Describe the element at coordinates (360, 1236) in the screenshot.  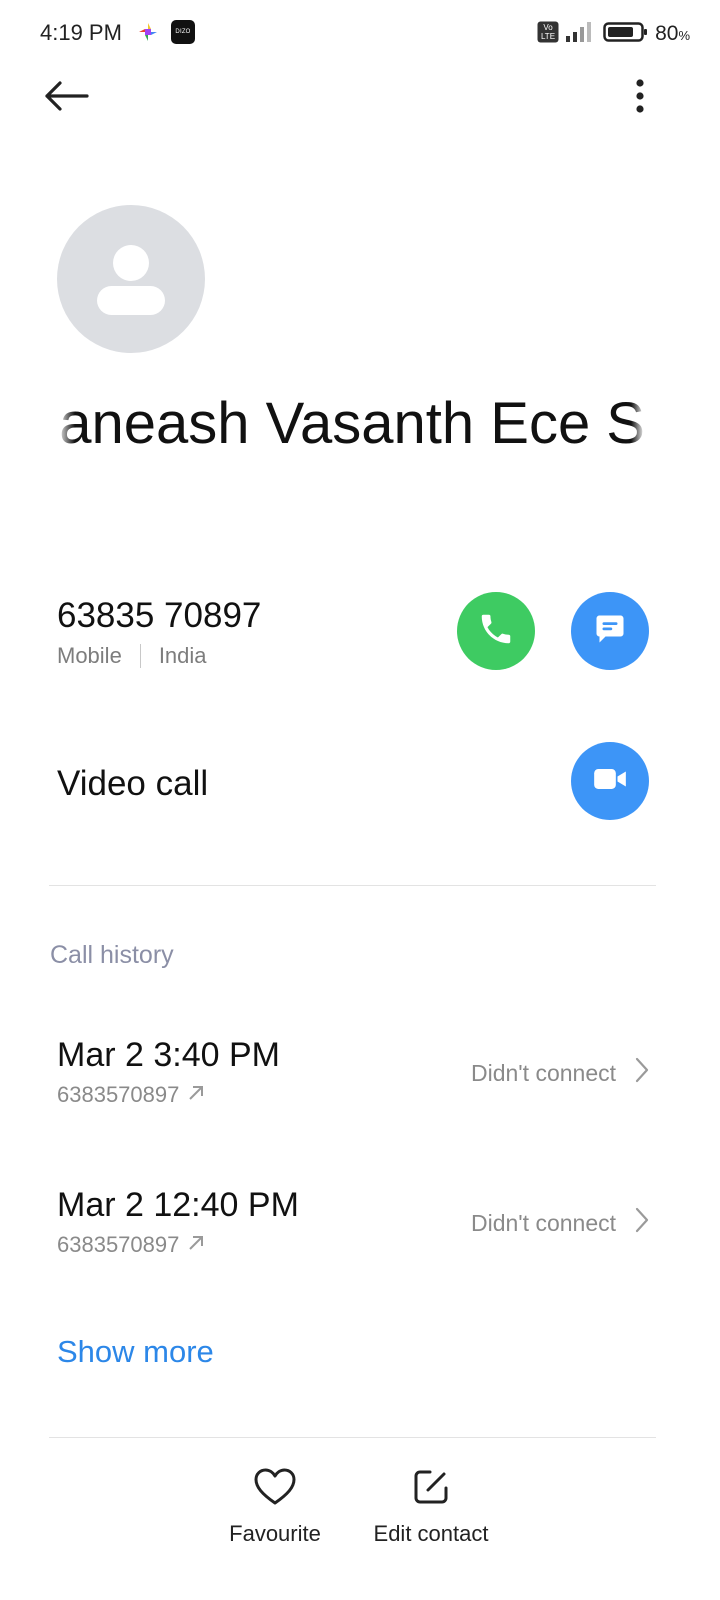
I see `call-history-row: Mar 2 12:40 PM 6383570897 Didn't connect` at that location.